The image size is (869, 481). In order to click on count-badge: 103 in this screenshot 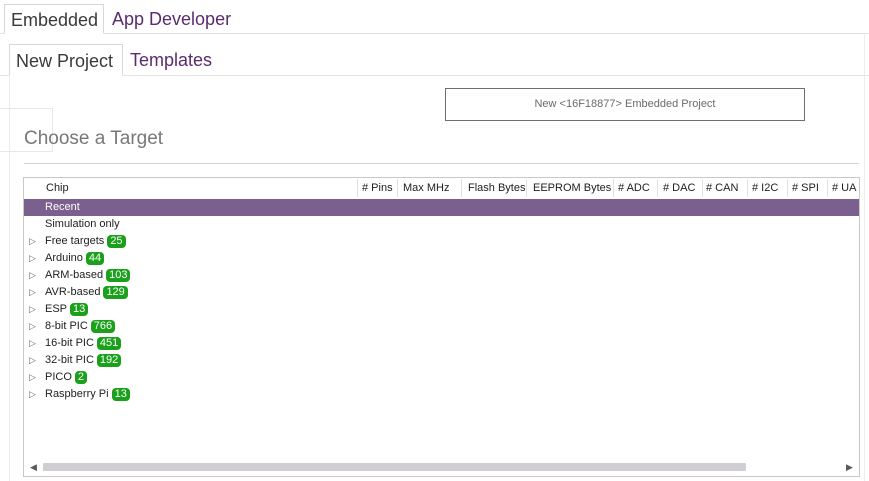, I will do `click(118, 275)`.